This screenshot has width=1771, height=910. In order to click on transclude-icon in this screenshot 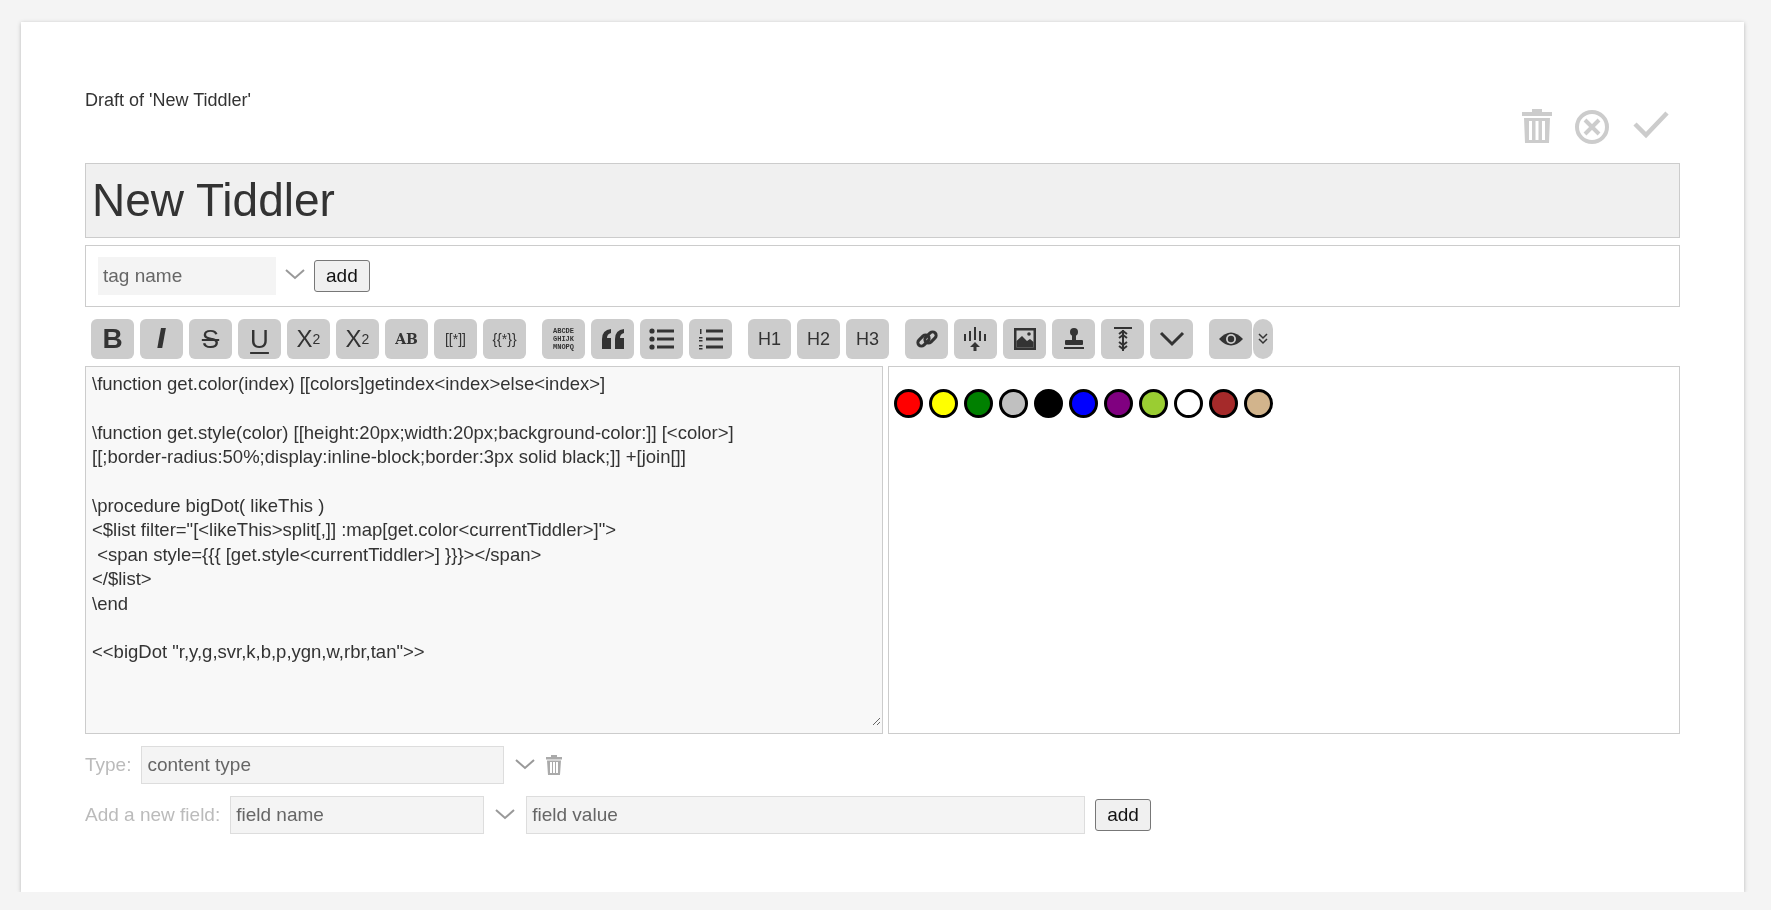, I will do `click(975, 339)`.